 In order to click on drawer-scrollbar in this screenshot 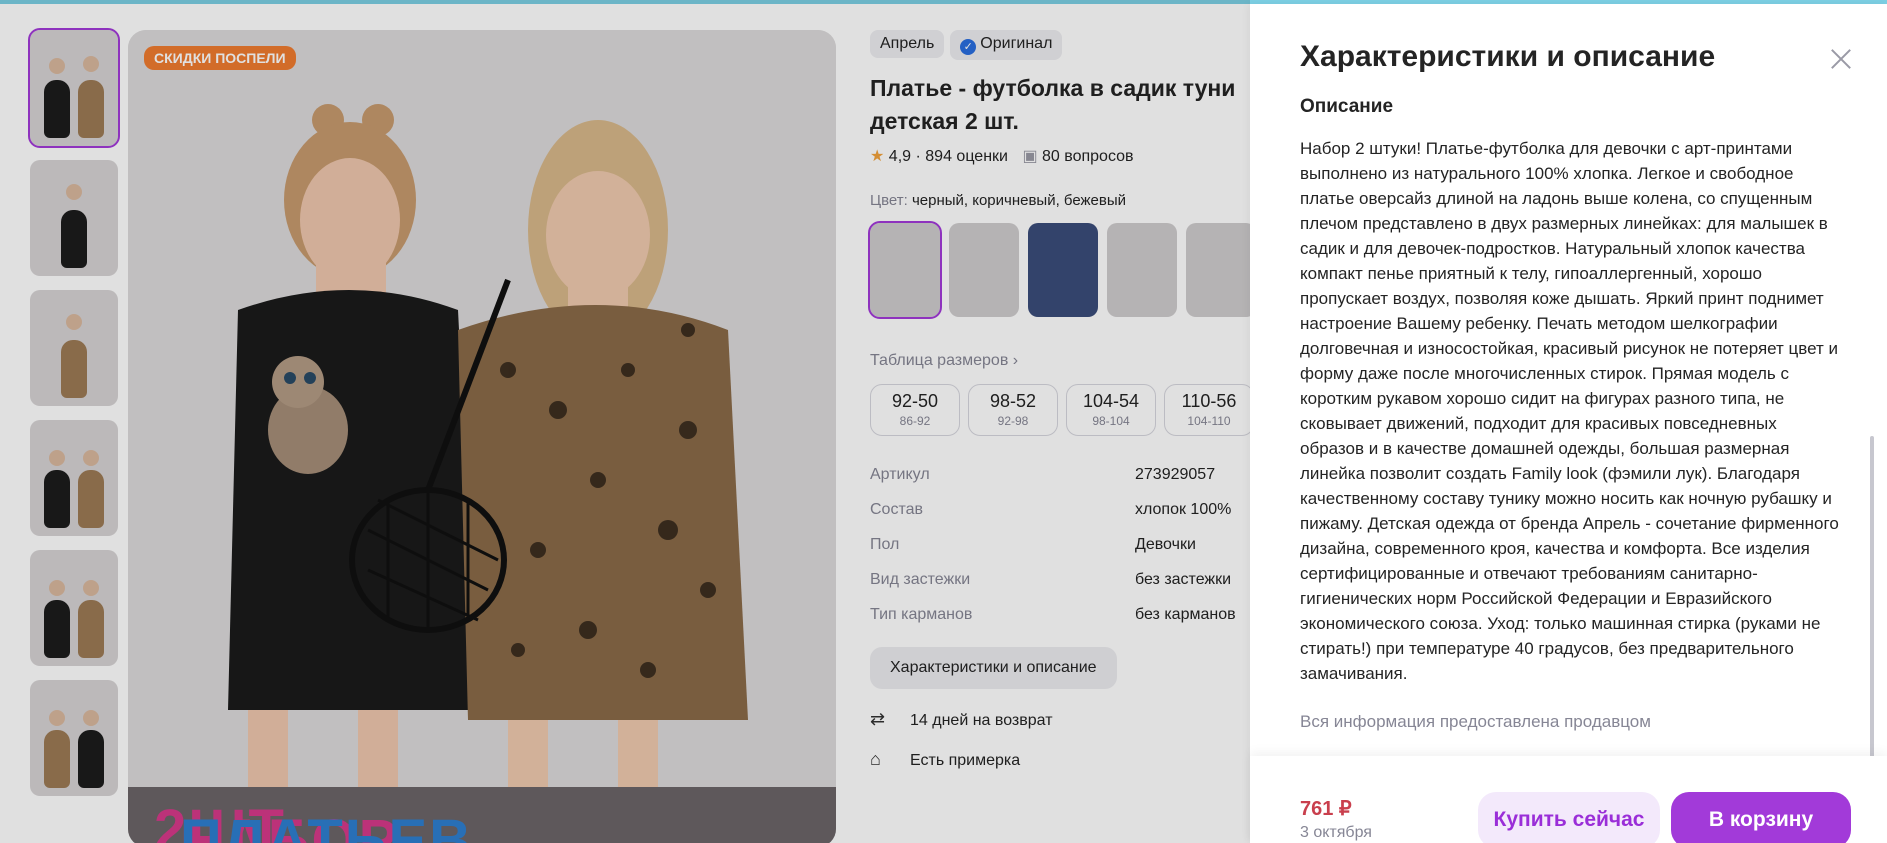, I will do `click(1872, 601)`.